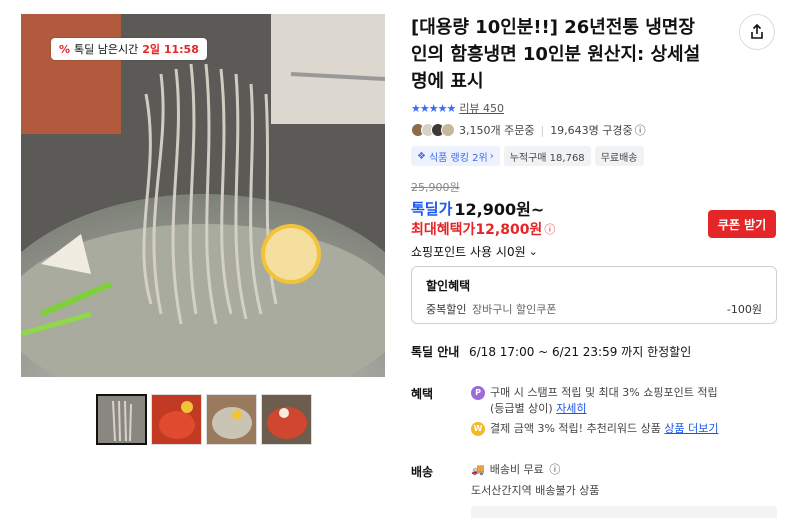  Describe the element at coordinates (448, 286) in the screenshot. I see `discount-heading: 할인혜택` at that location.